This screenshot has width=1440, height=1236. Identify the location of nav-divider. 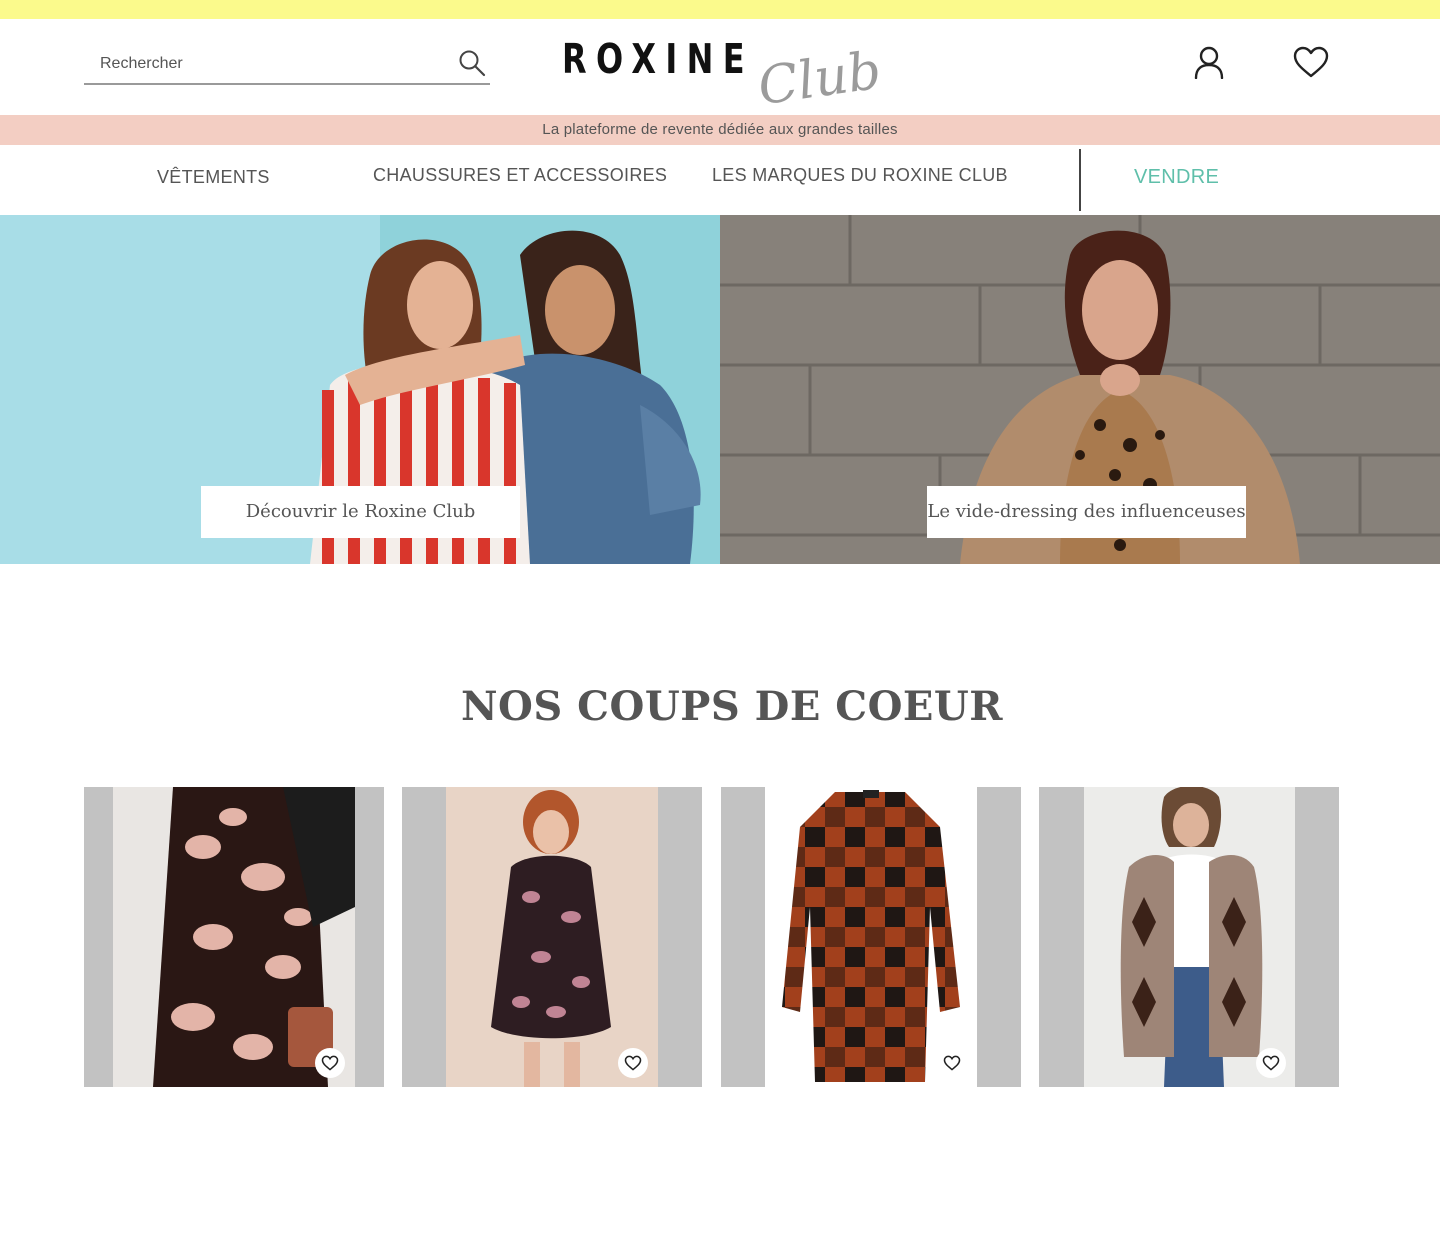
(1080, 180).